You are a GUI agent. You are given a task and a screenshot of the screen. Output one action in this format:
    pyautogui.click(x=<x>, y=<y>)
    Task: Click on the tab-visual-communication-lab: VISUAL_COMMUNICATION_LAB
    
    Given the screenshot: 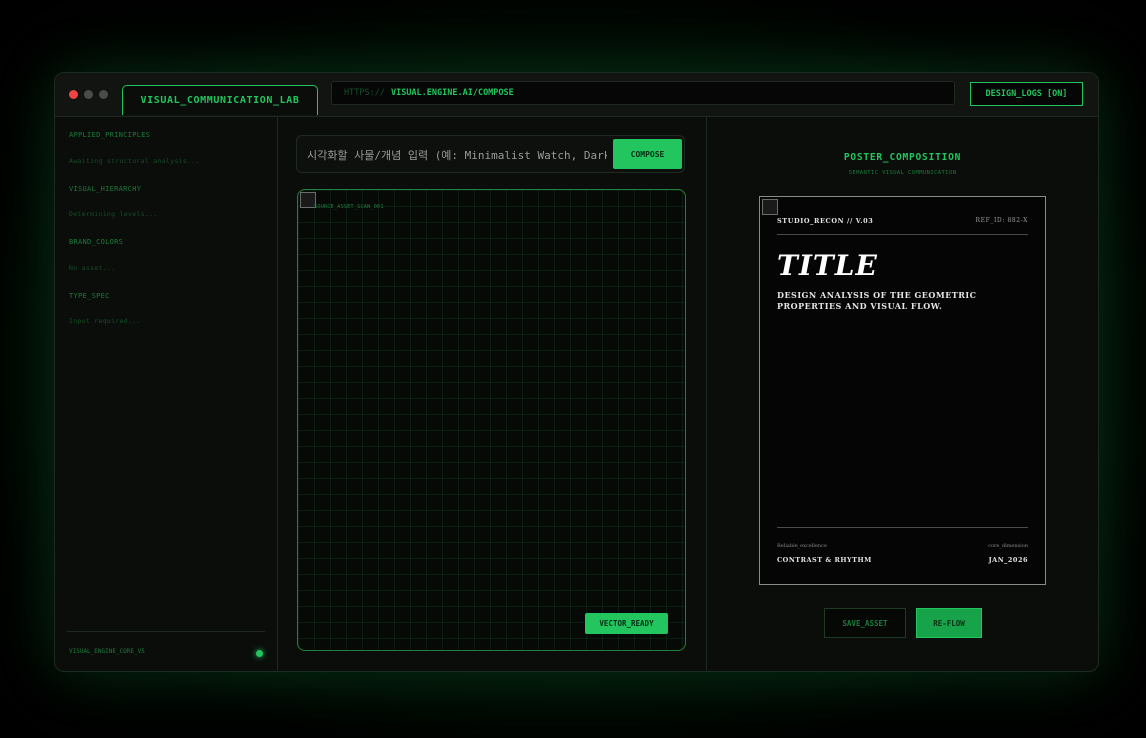 What is the action you would take?
    pyautogui.click(x=220, y=100)
    